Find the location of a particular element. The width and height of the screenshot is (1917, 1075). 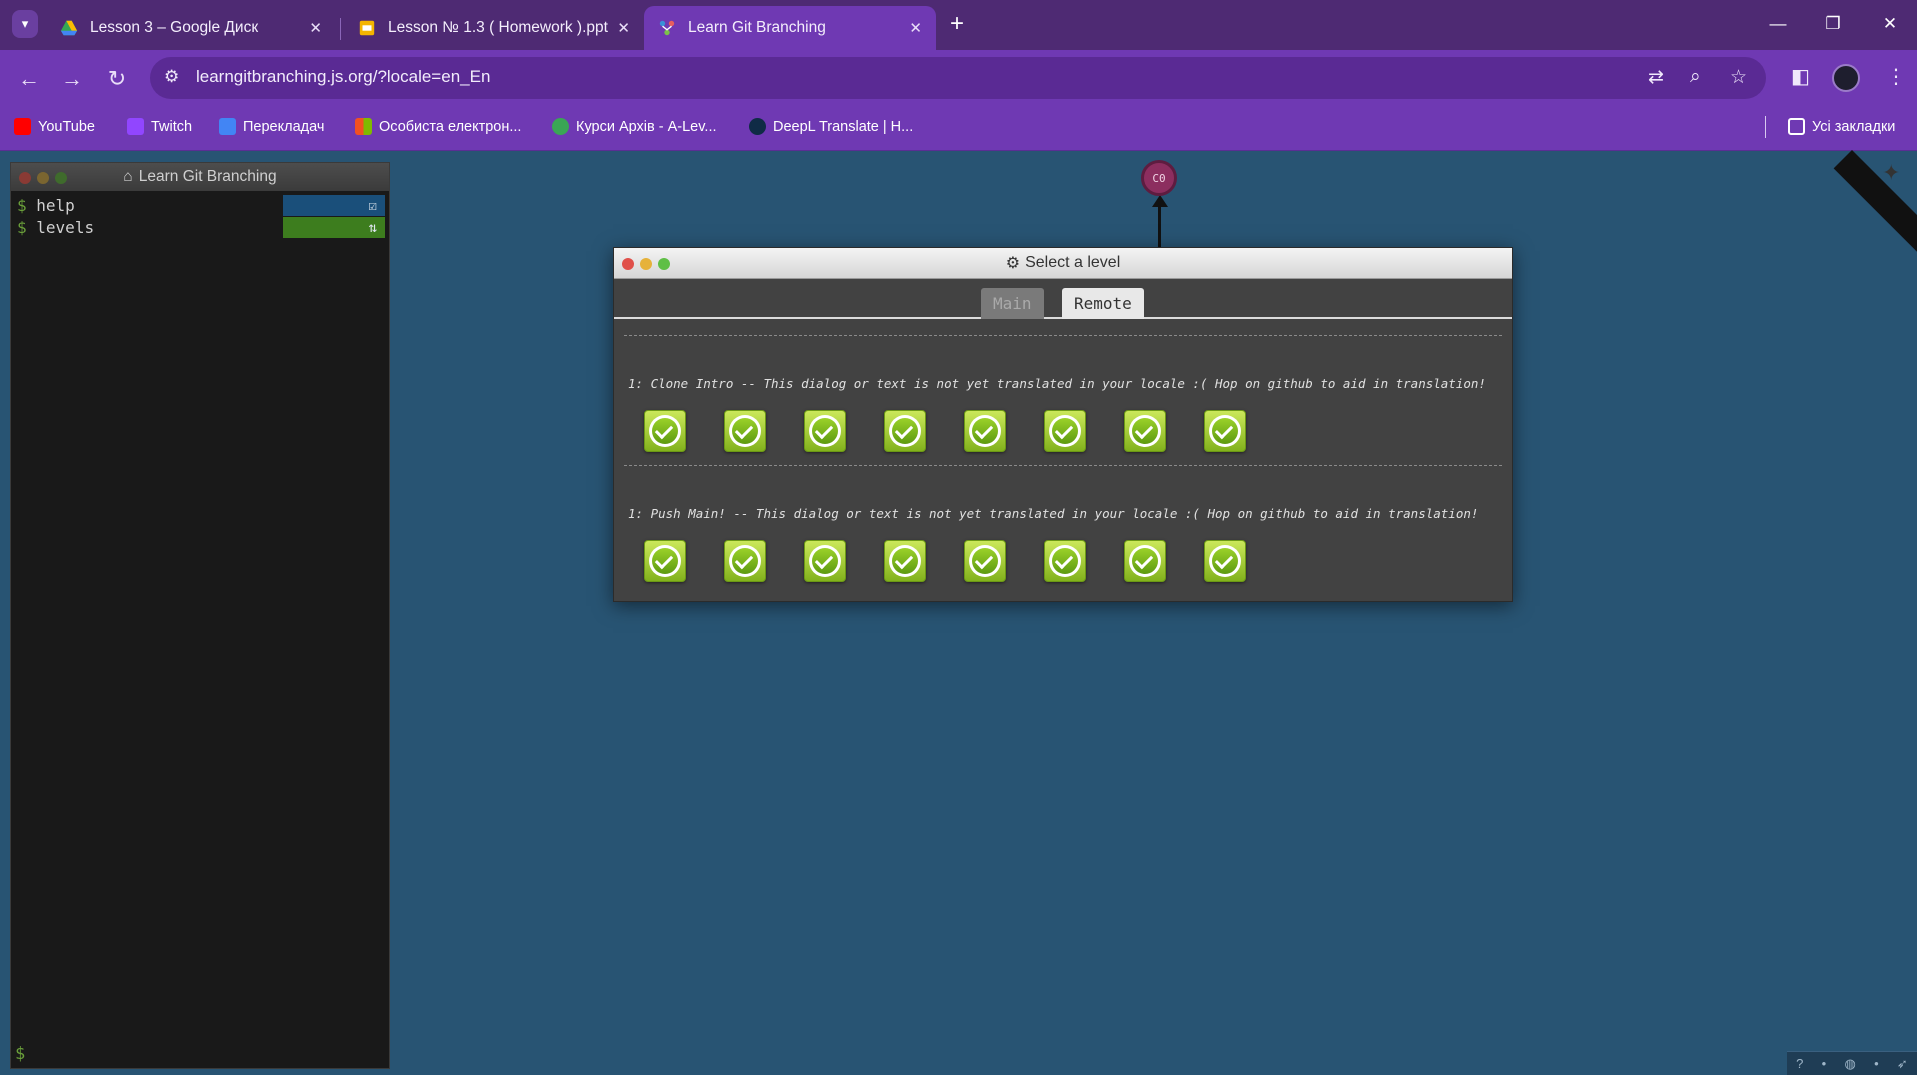

arrow-right-icon: → is located at coordinates (72, 78).